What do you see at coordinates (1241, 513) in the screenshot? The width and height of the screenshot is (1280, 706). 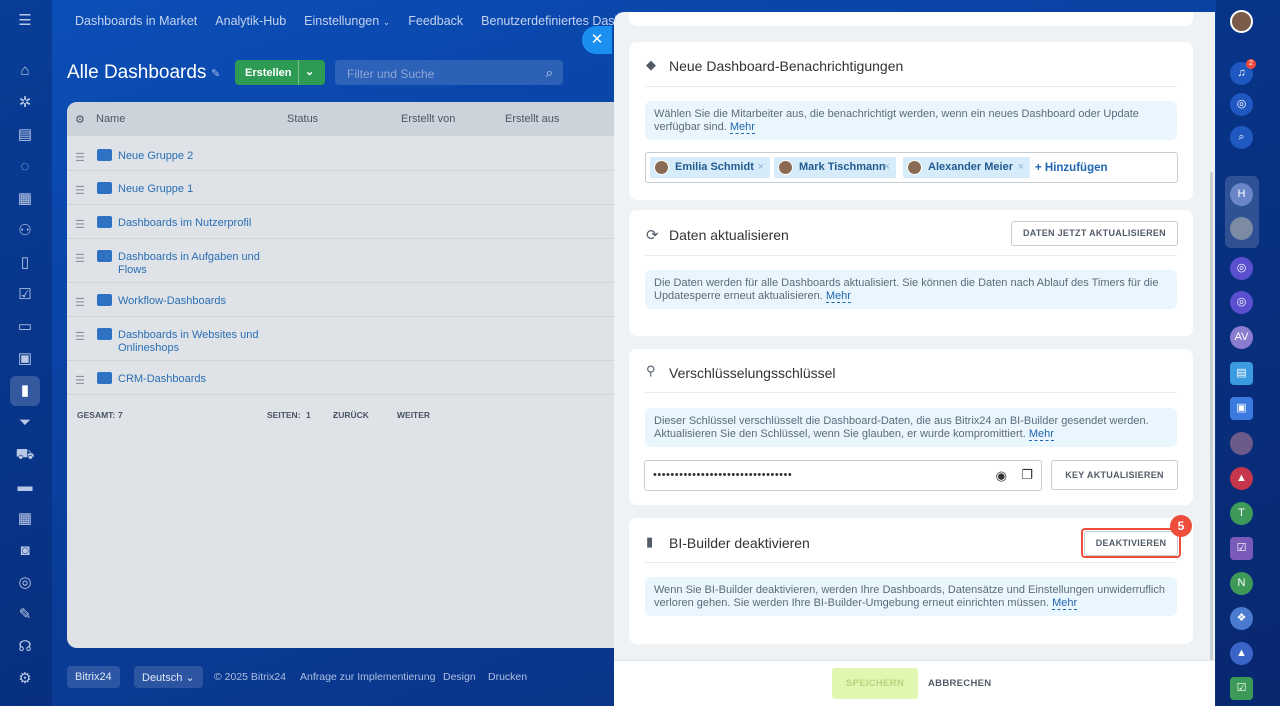 I see `avatar: T` at bounding box center [1241, 513].